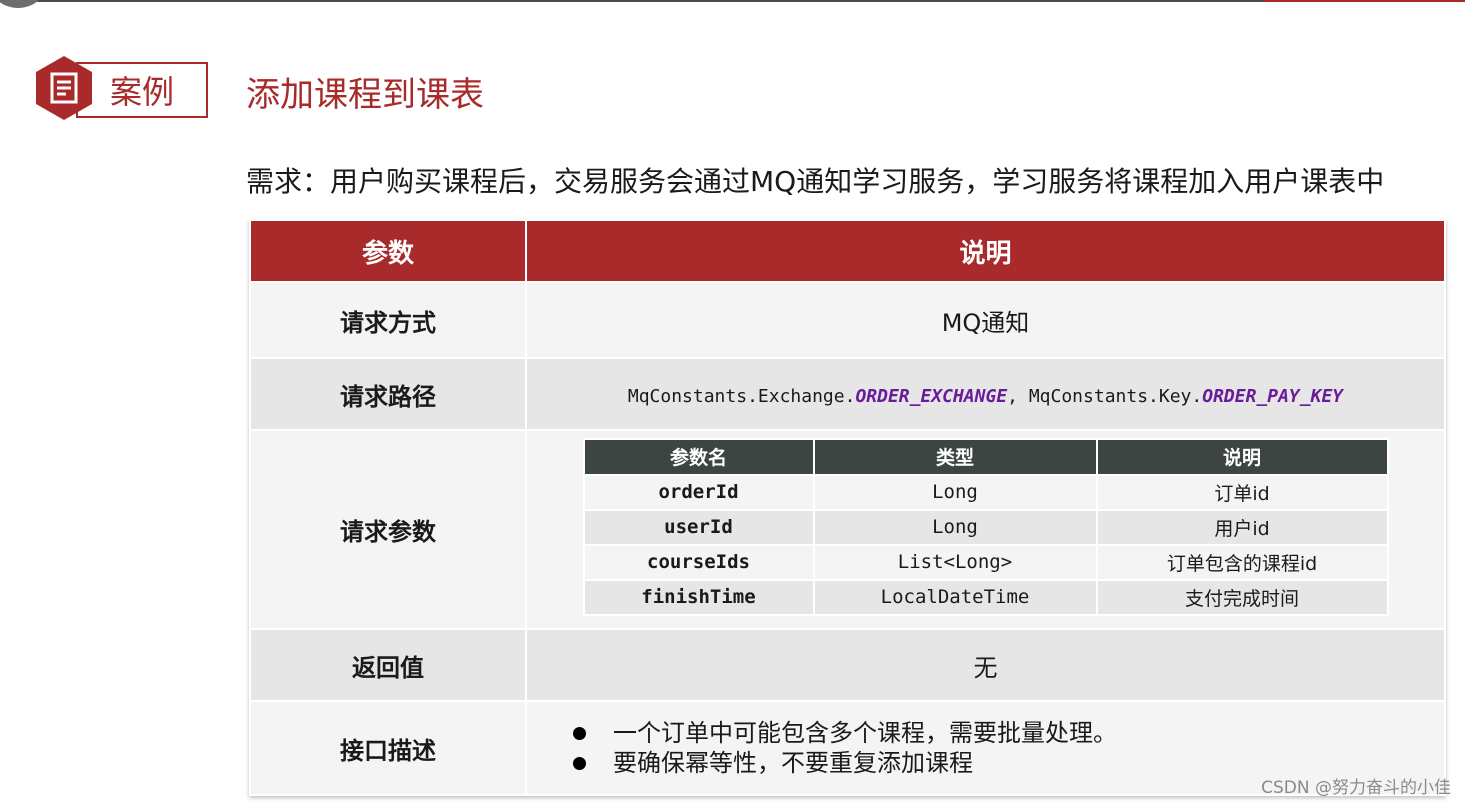 The width and height of the screenshot is (1465, 806). What do you see at coordinates (985, 251) in the screenshot?
I see `header-desc: 说明` at bounding box center [985, 251].